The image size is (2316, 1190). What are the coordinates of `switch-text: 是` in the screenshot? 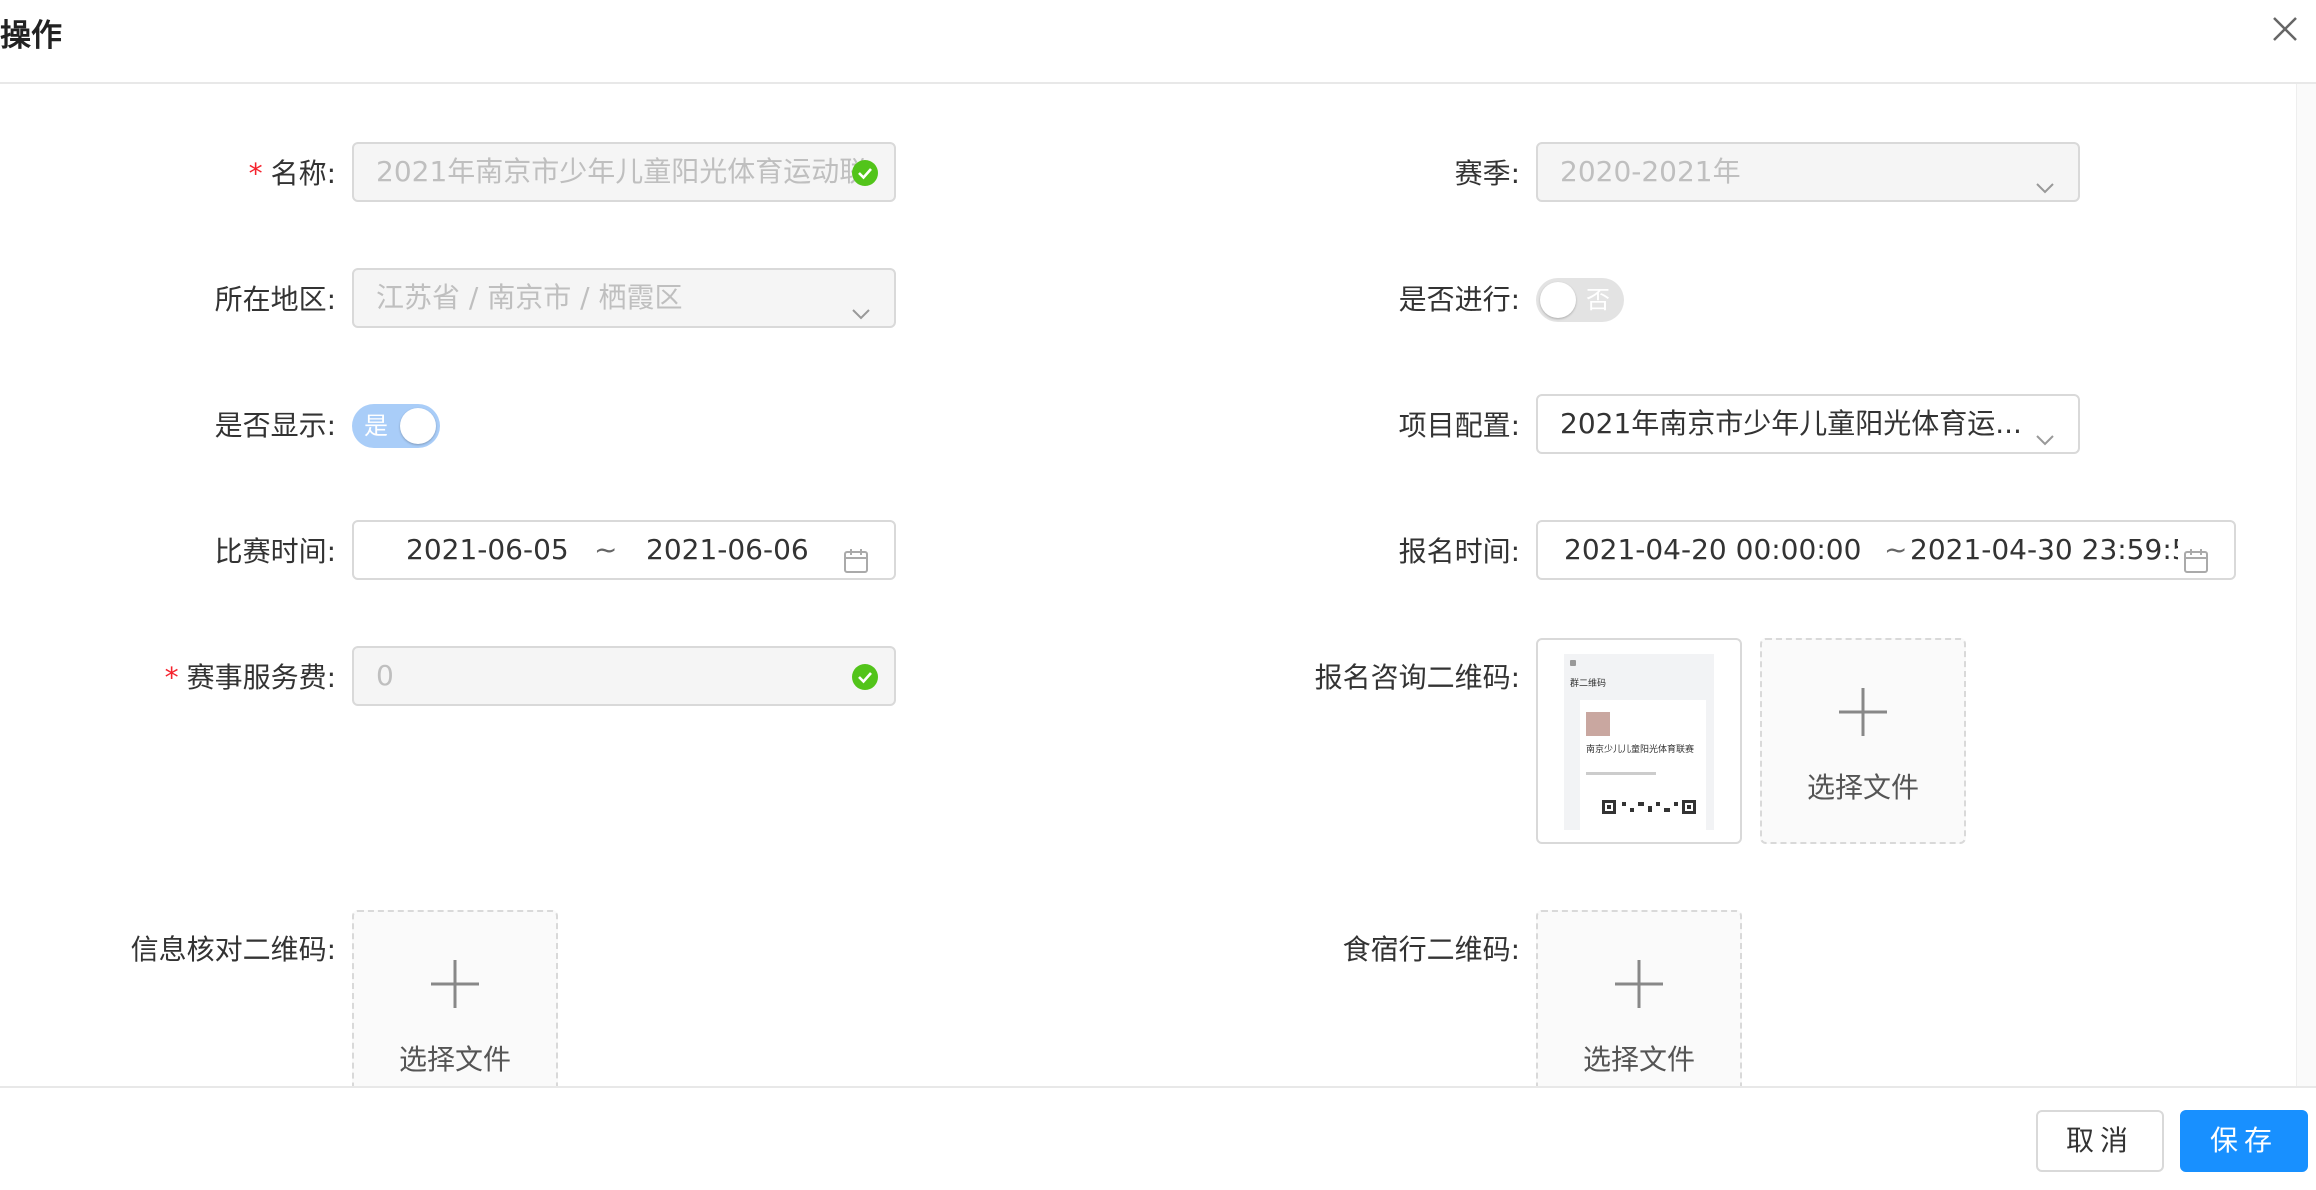 It's located at (376, 426).